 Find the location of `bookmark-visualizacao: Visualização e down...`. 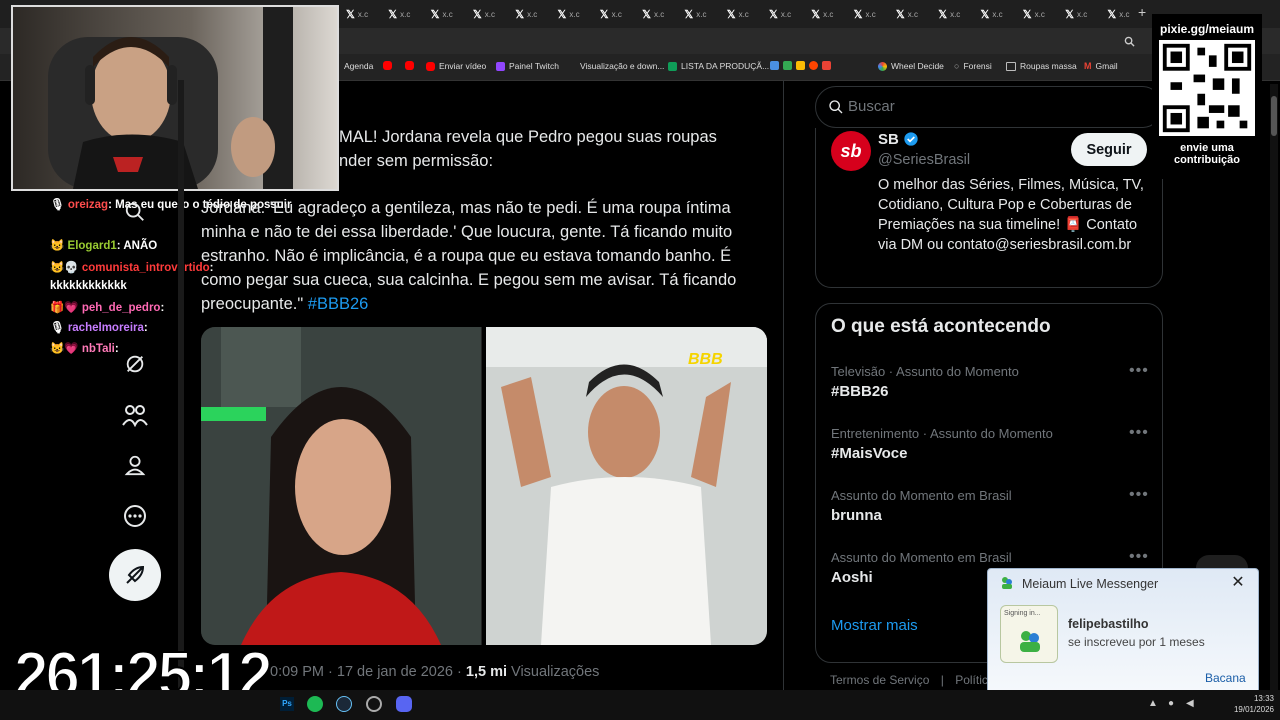

bookmark-visualizacao: Visualização e down... is located at coordinates (622, 66).